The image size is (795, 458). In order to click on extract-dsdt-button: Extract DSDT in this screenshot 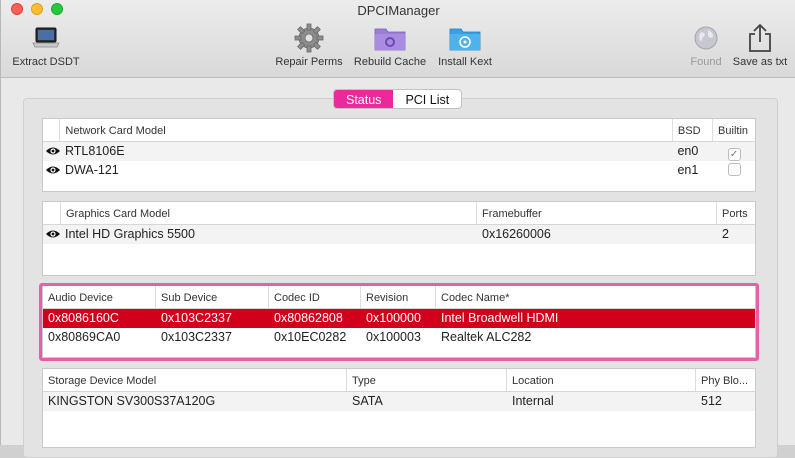, I will do `click(46, 48)`.